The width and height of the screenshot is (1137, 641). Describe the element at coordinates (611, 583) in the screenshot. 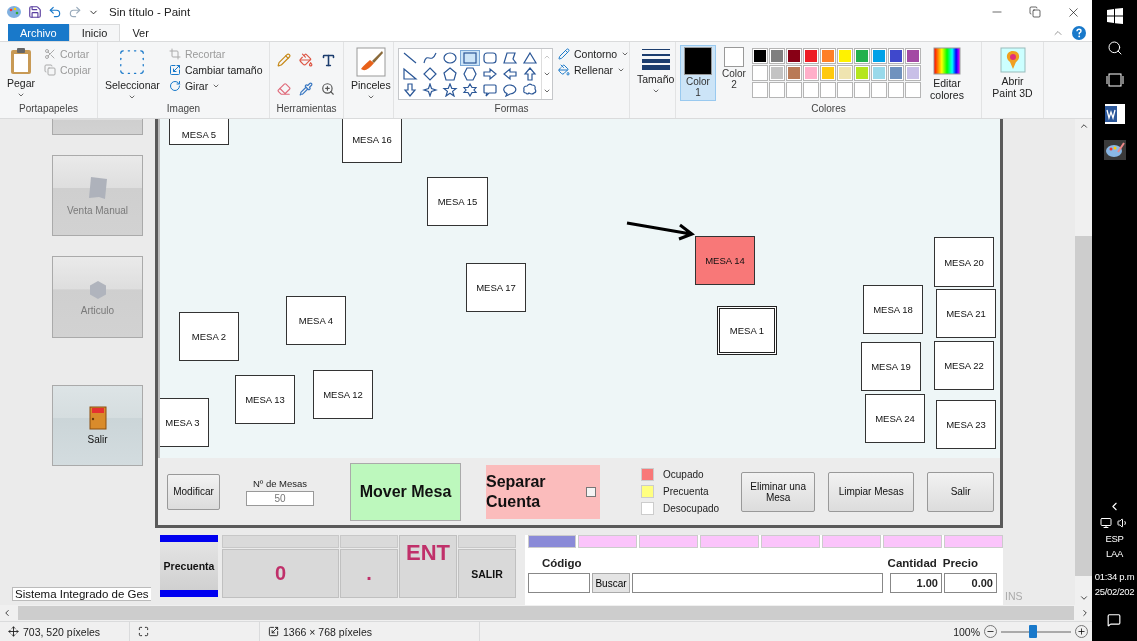

I see `search-button: Buscar` at that location.